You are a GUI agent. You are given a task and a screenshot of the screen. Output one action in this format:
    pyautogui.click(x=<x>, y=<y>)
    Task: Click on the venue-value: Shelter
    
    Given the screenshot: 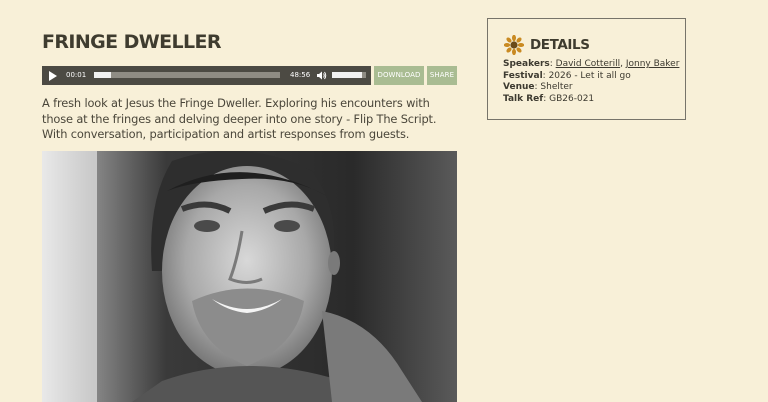 What is the action you would take?
    pyautogui.click(x=556, y=87)
    